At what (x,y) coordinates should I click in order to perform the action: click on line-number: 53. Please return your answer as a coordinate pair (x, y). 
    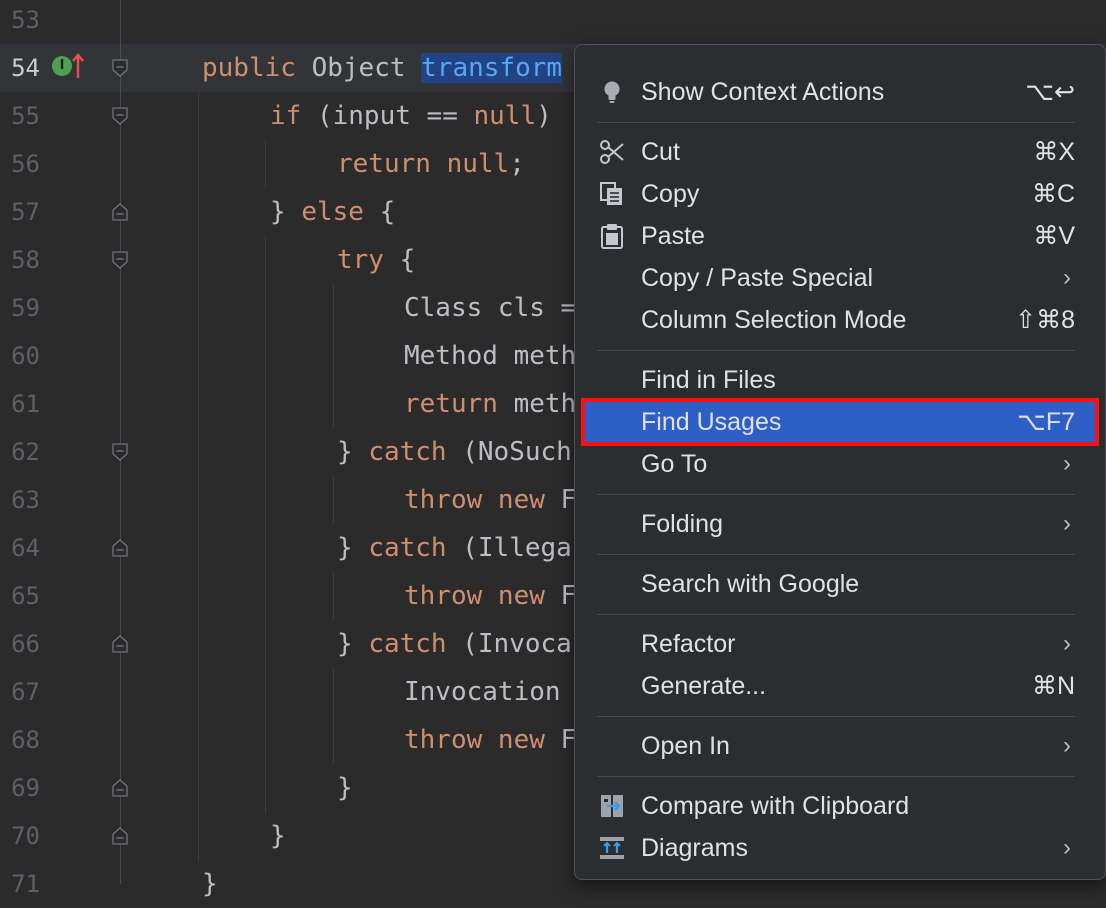
    Looking at the image, I should click on (25, 20).